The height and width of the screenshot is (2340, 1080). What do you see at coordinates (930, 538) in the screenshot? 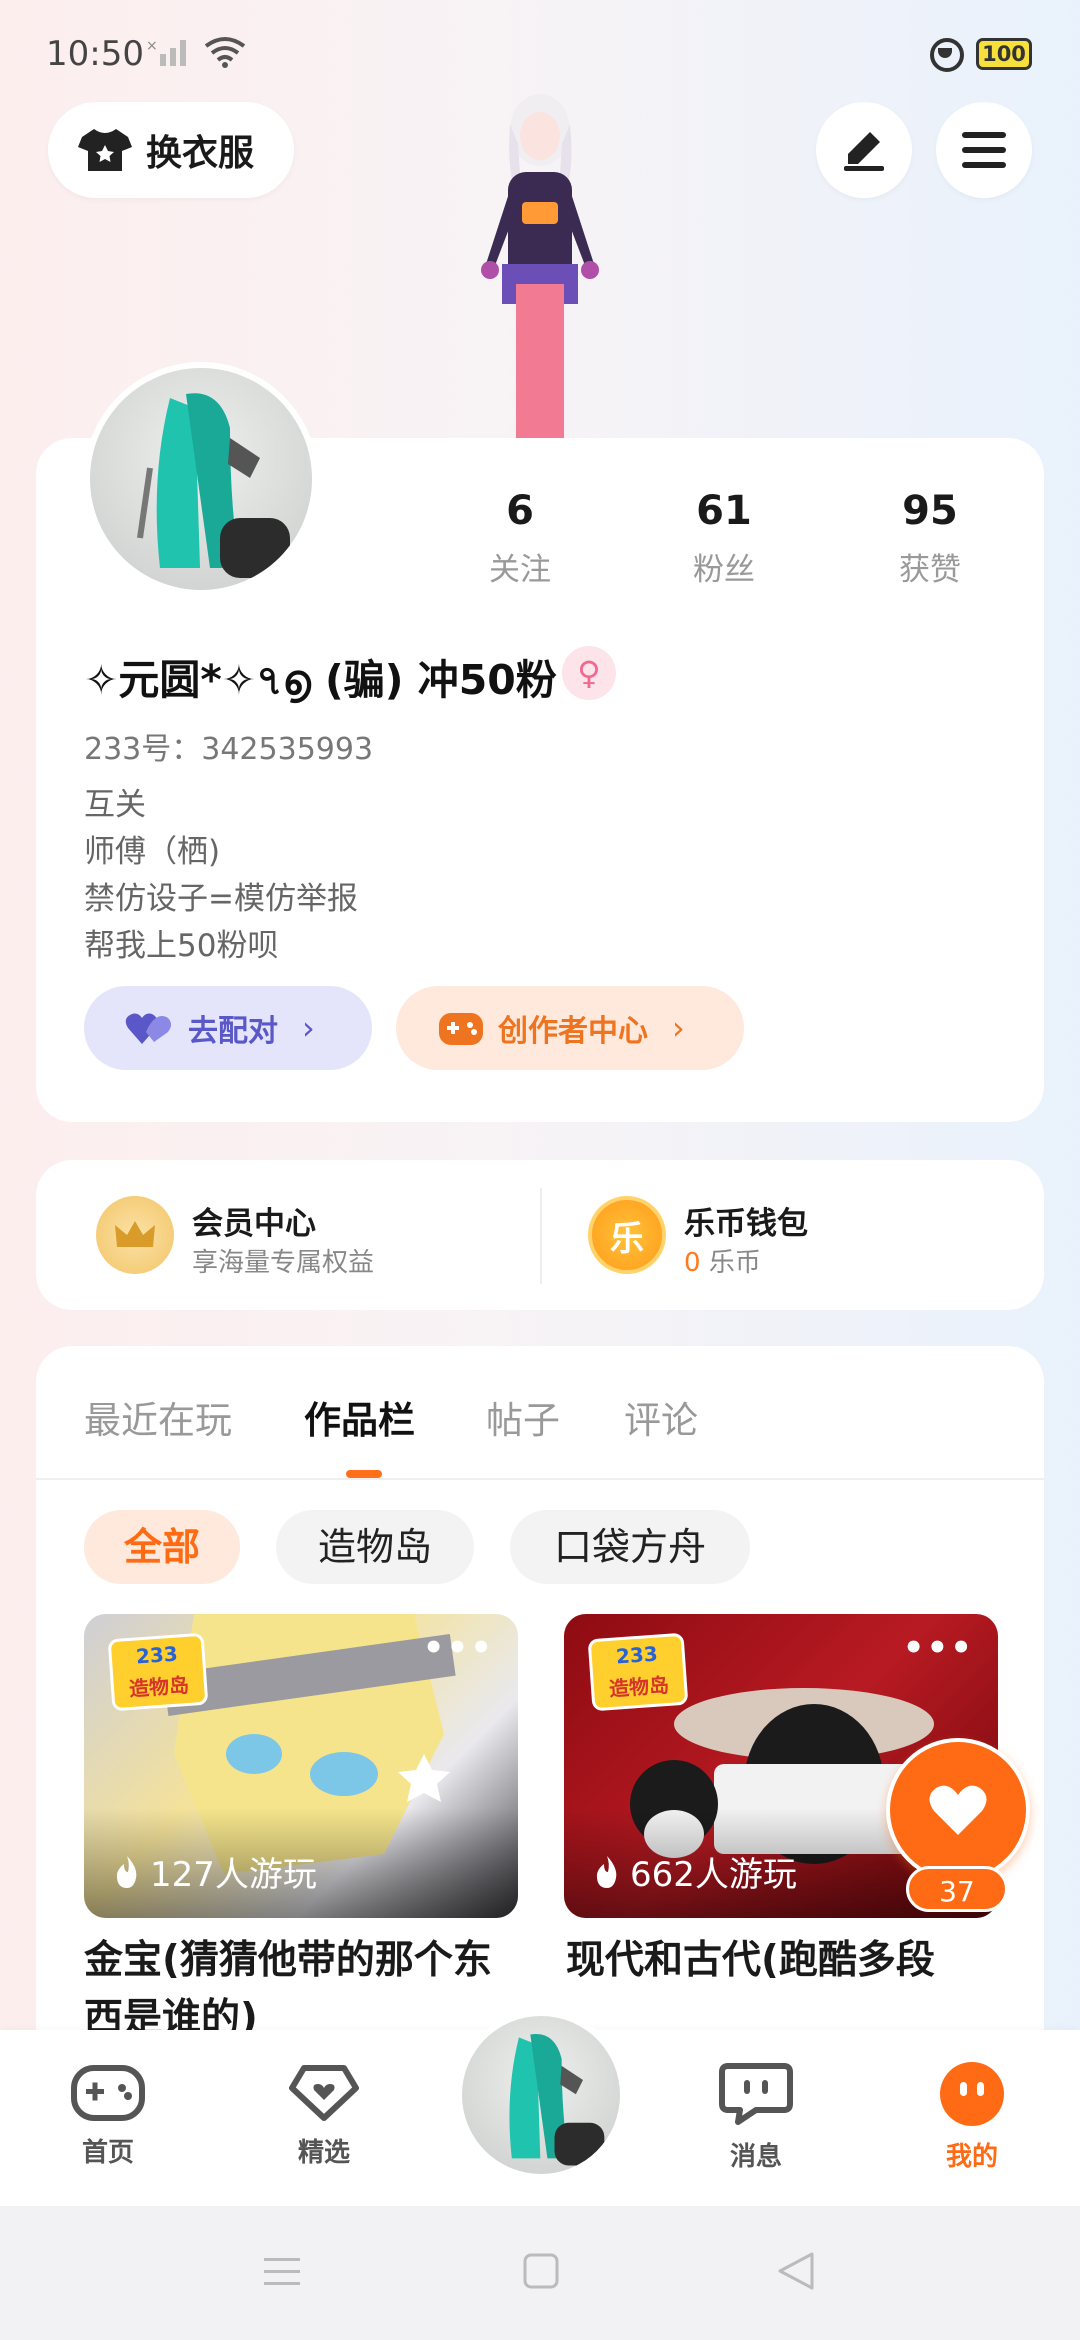
I see `stat-likes: 95 获赞` at bounding box center [930, 538].